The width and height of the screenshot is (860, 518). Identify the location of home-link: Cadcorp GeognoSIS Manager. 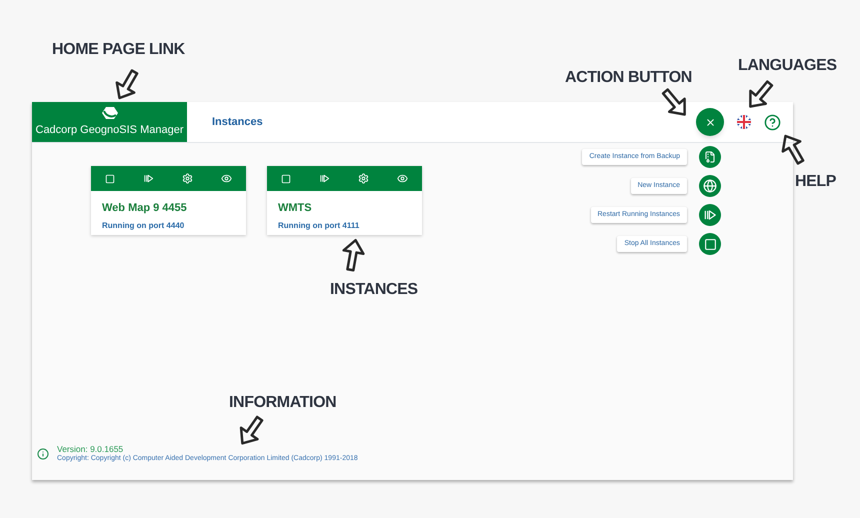
(109, 122).